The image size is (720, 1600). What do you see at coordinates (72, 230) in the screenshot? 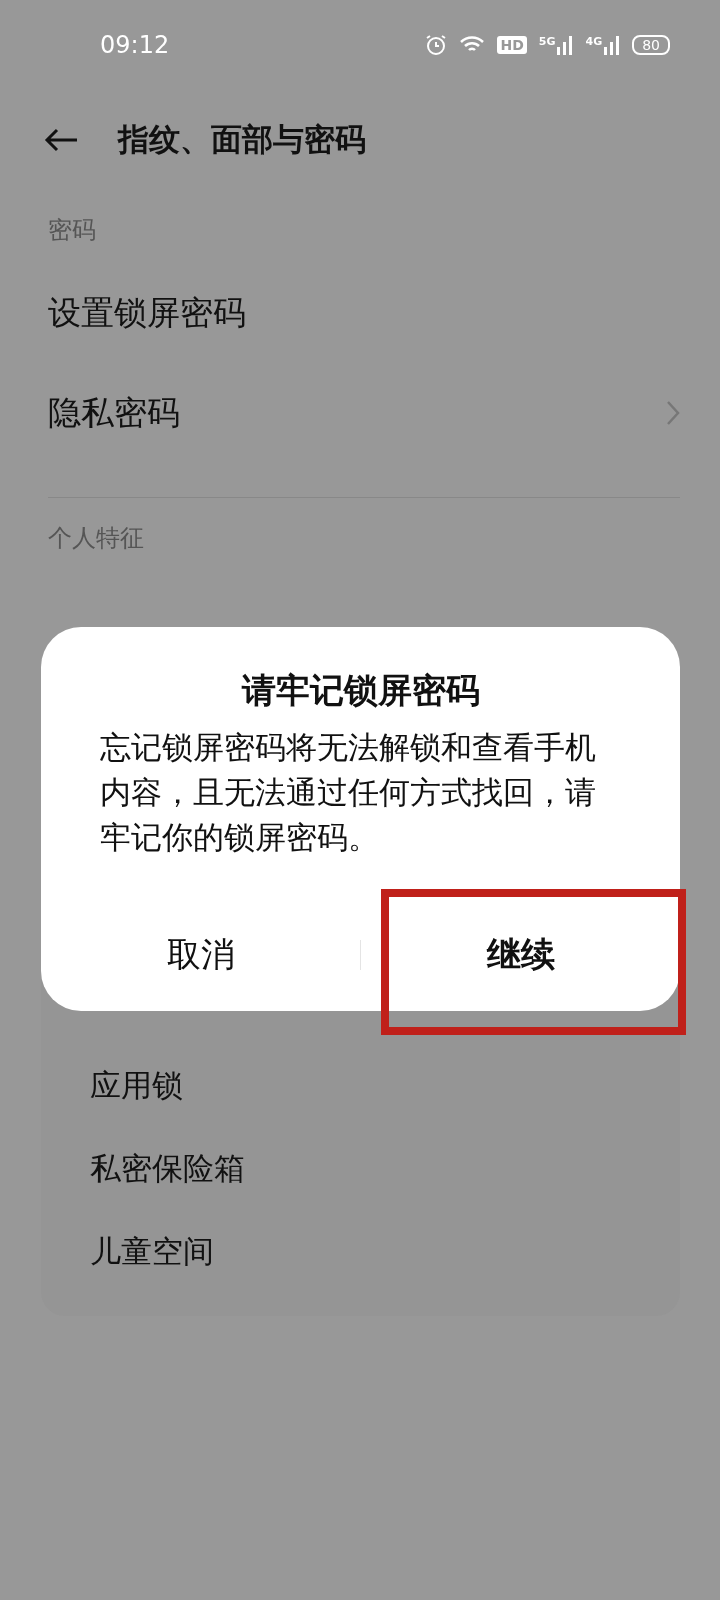
I see `section-title: 密码` at bounding box center [72, 230].